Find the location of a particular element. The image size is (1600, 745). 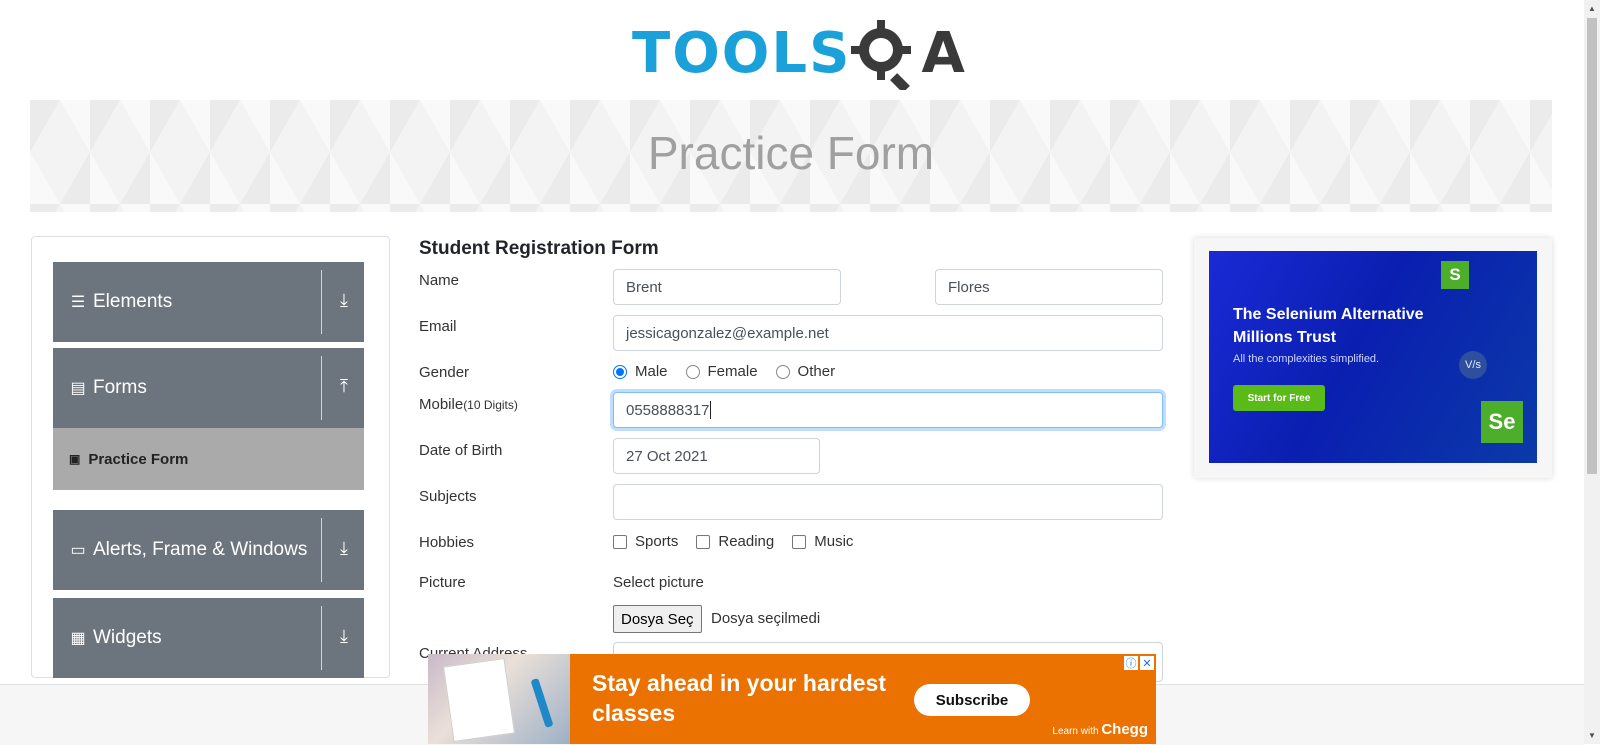

gender-radio-group: Male Female Other is located at coordinates (733, 371).